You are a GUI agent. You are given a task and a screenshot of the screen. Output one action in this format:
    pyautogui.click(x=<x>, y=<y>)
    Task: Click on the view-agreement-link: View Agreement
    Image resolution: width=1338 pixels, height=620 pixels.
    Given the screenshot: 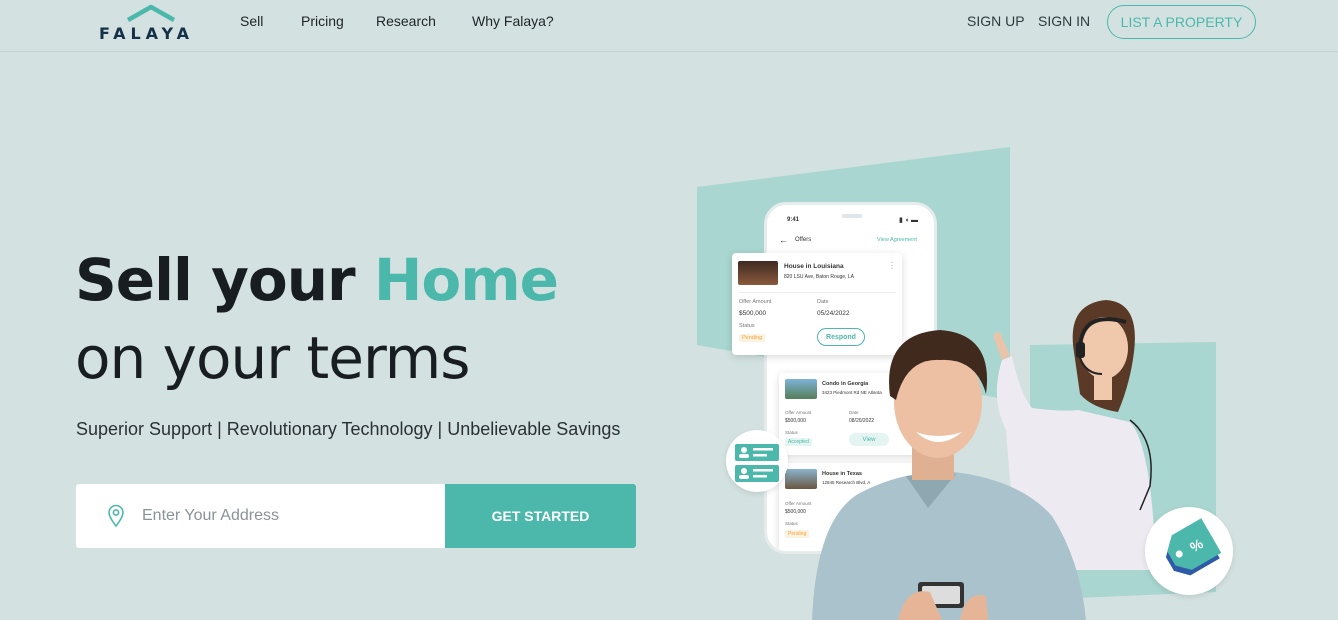 What is the action you would take?
    pyautogui.click(x=897, y=240)
    